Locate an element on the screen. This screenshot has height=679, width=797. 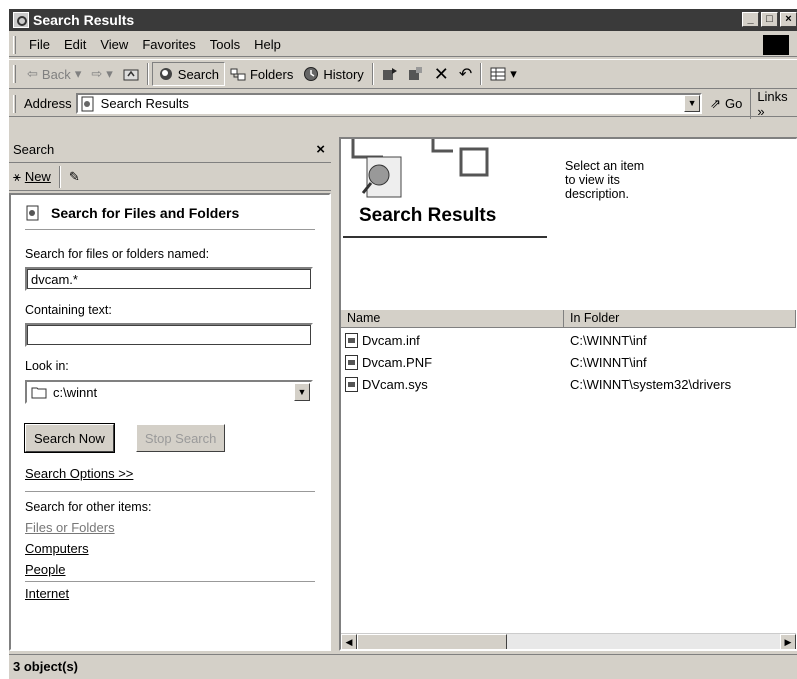
undo-button: ↶ is located at coordinates (465, 74).